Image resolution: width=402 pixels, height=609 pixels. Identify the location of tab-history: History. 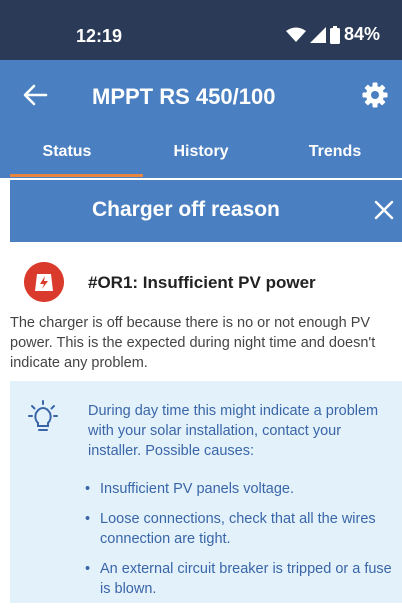
(201, 158).